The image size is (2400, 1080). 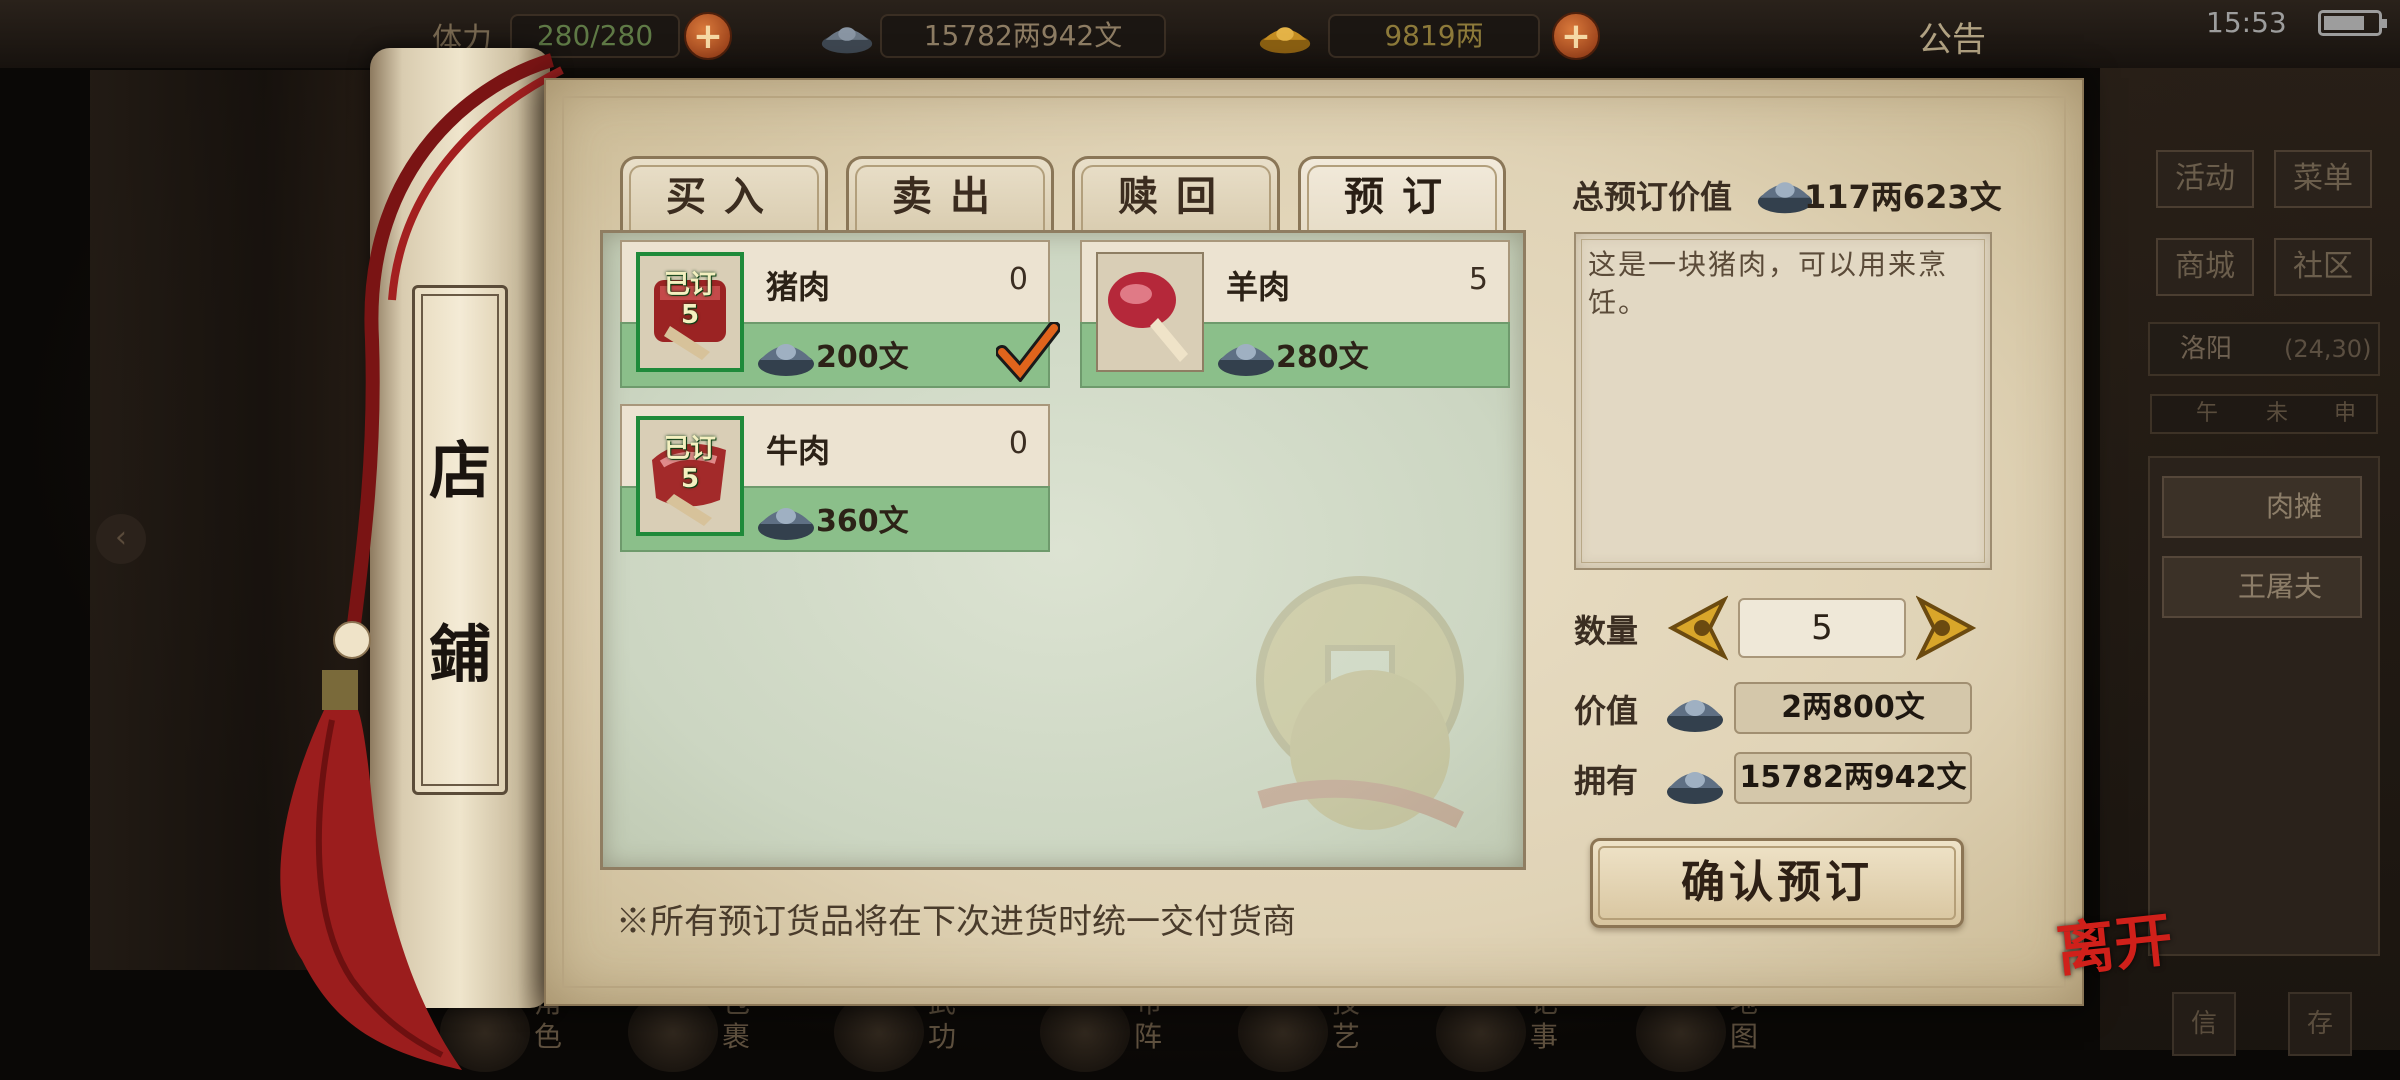 What do you see at coordinates (798, 287) in the screenshot?
I see `item-name: 猪肉` at bounding box center [798, 287].